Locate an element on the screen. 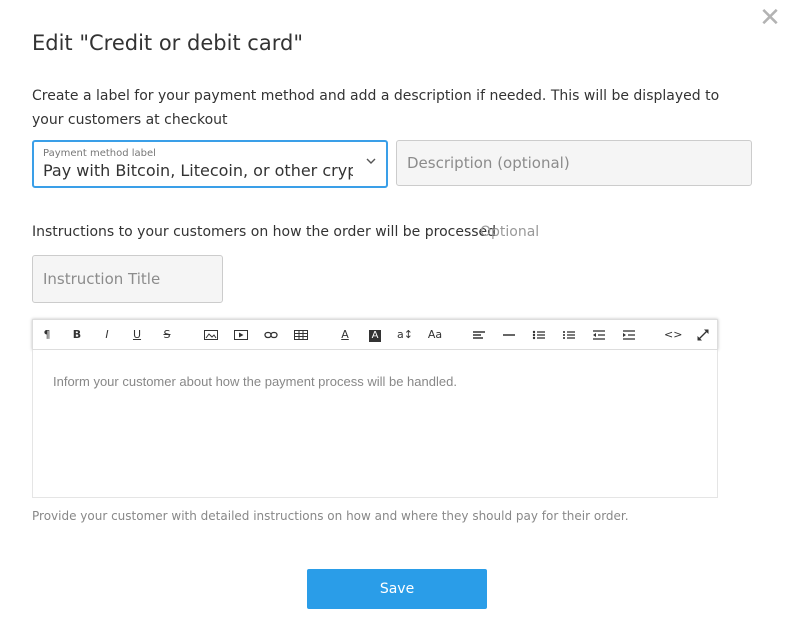 The height and width of the screenshot is (637, 786). save-button: Save is located at coordinates (397, 589).